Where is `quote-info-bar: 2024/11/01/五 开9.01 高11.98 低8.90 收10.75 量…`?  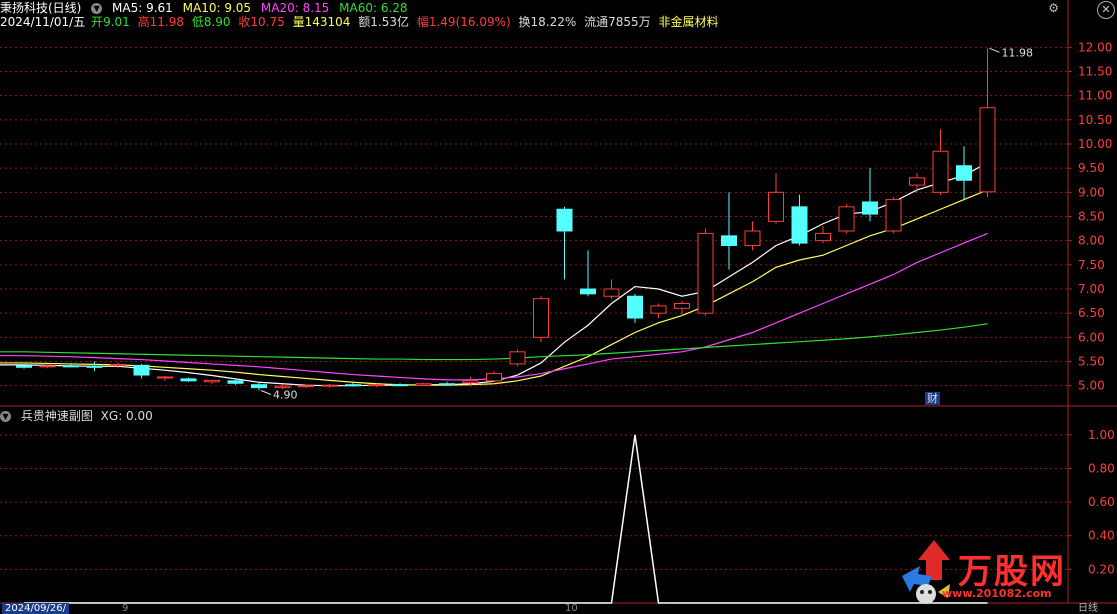 quote-info-bar: 2024/11/01/五 开9.01 高11.98 低8.90 收10.75 量… is located at coordinates (362, 22).